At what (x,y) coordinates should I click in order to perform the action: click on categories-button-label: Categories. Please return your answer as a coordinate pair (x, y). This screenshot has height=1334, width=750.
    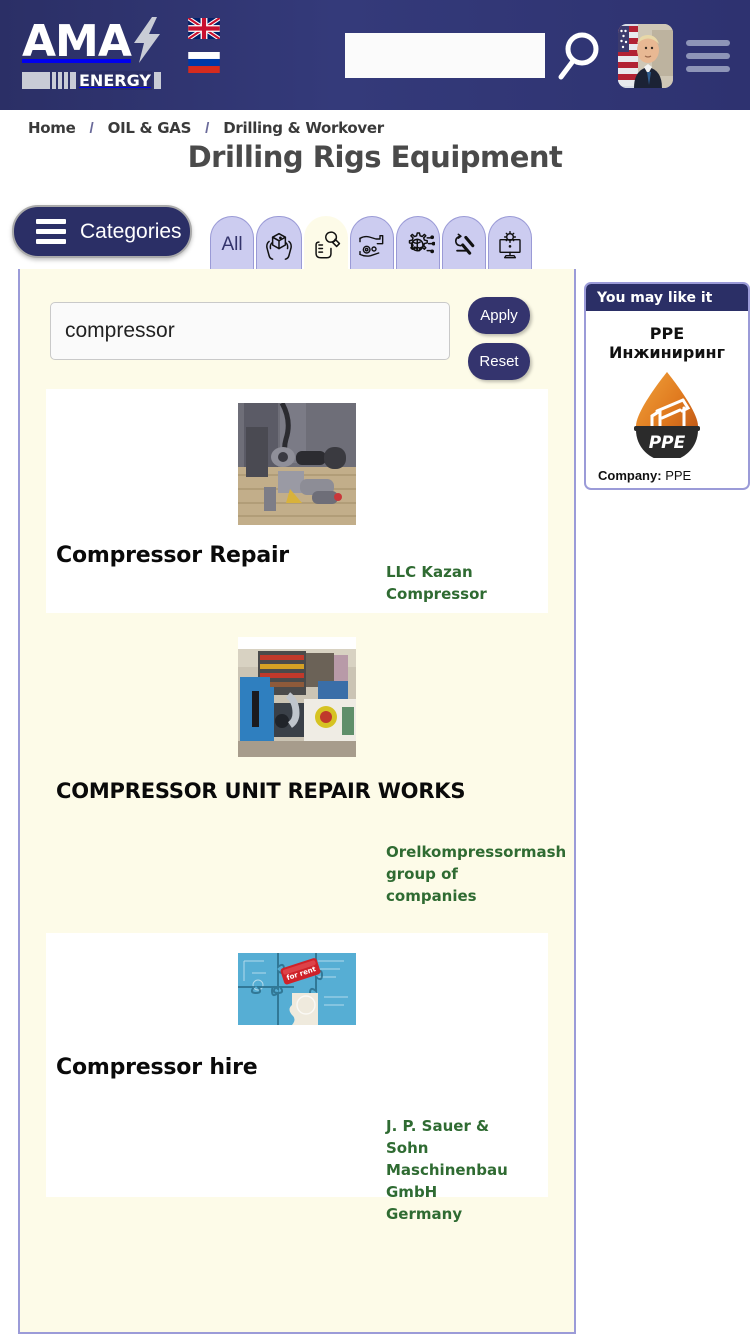
    Looking at the image, I should click on (131, 231).